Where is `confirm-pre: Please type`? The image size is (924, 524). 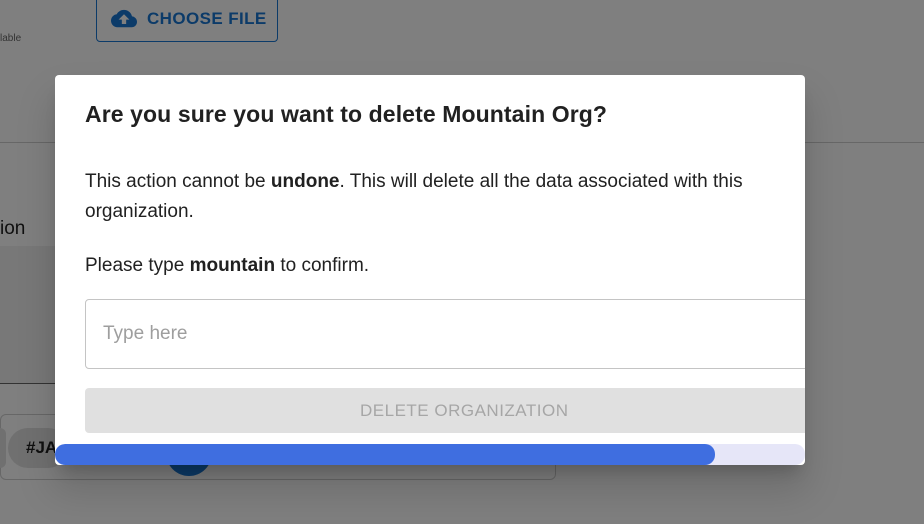 confirm-pre: Please type is located at coordinates (137, 265).